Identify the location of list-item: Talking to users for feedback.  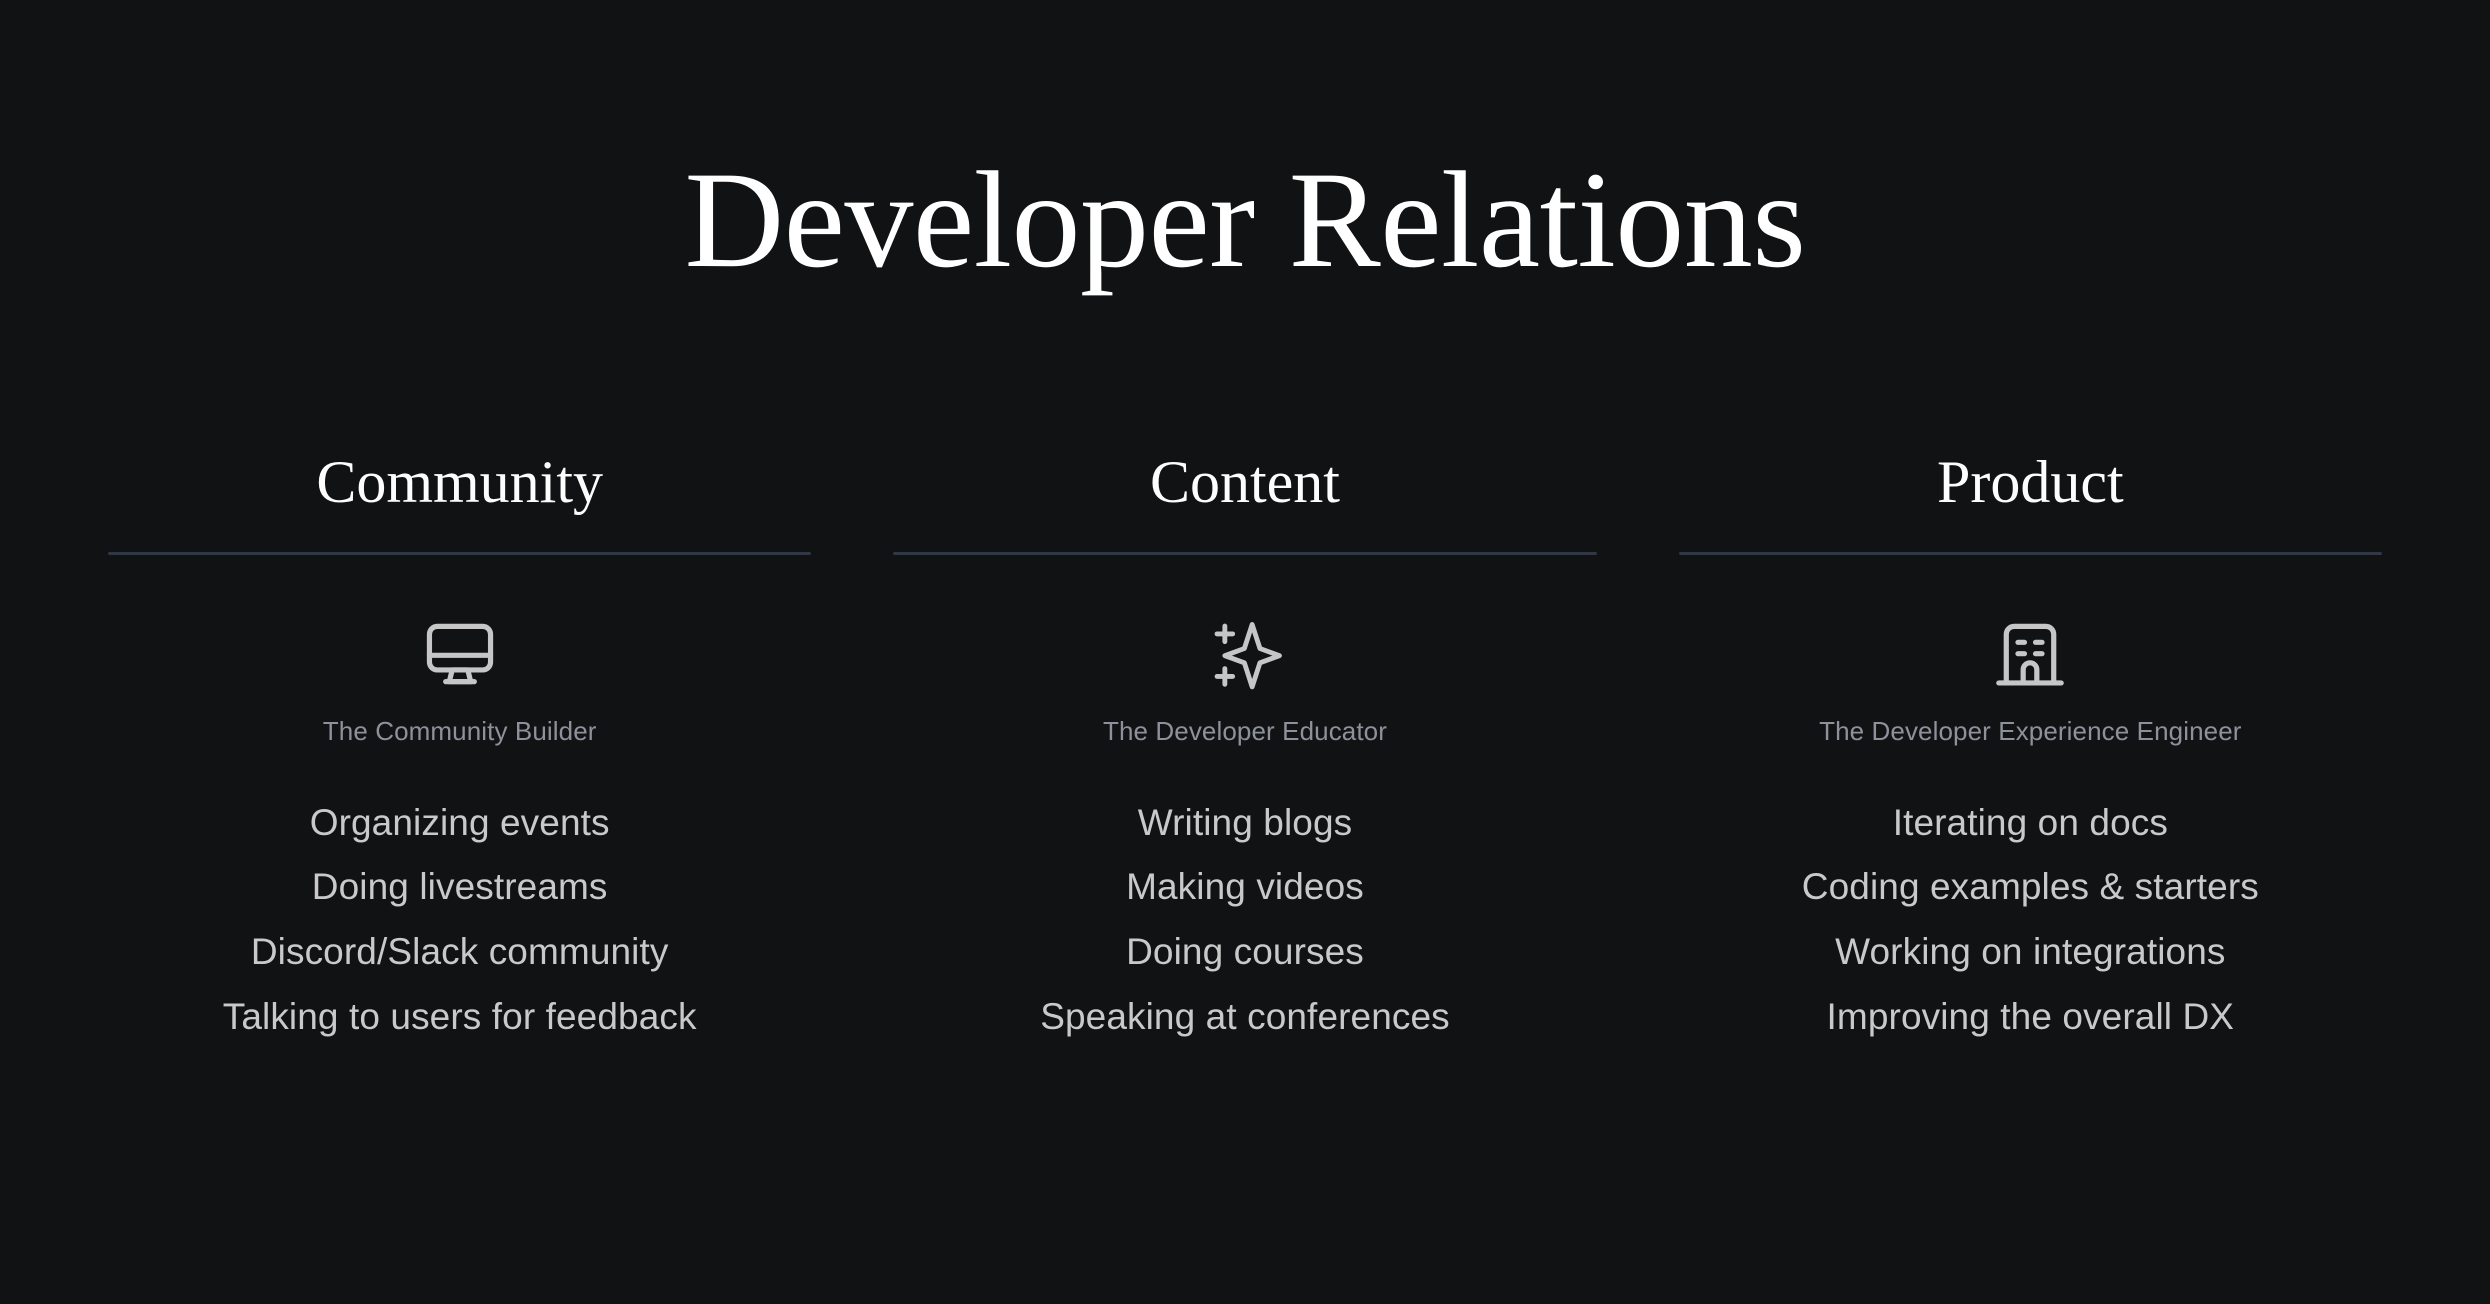
(459, 1016).